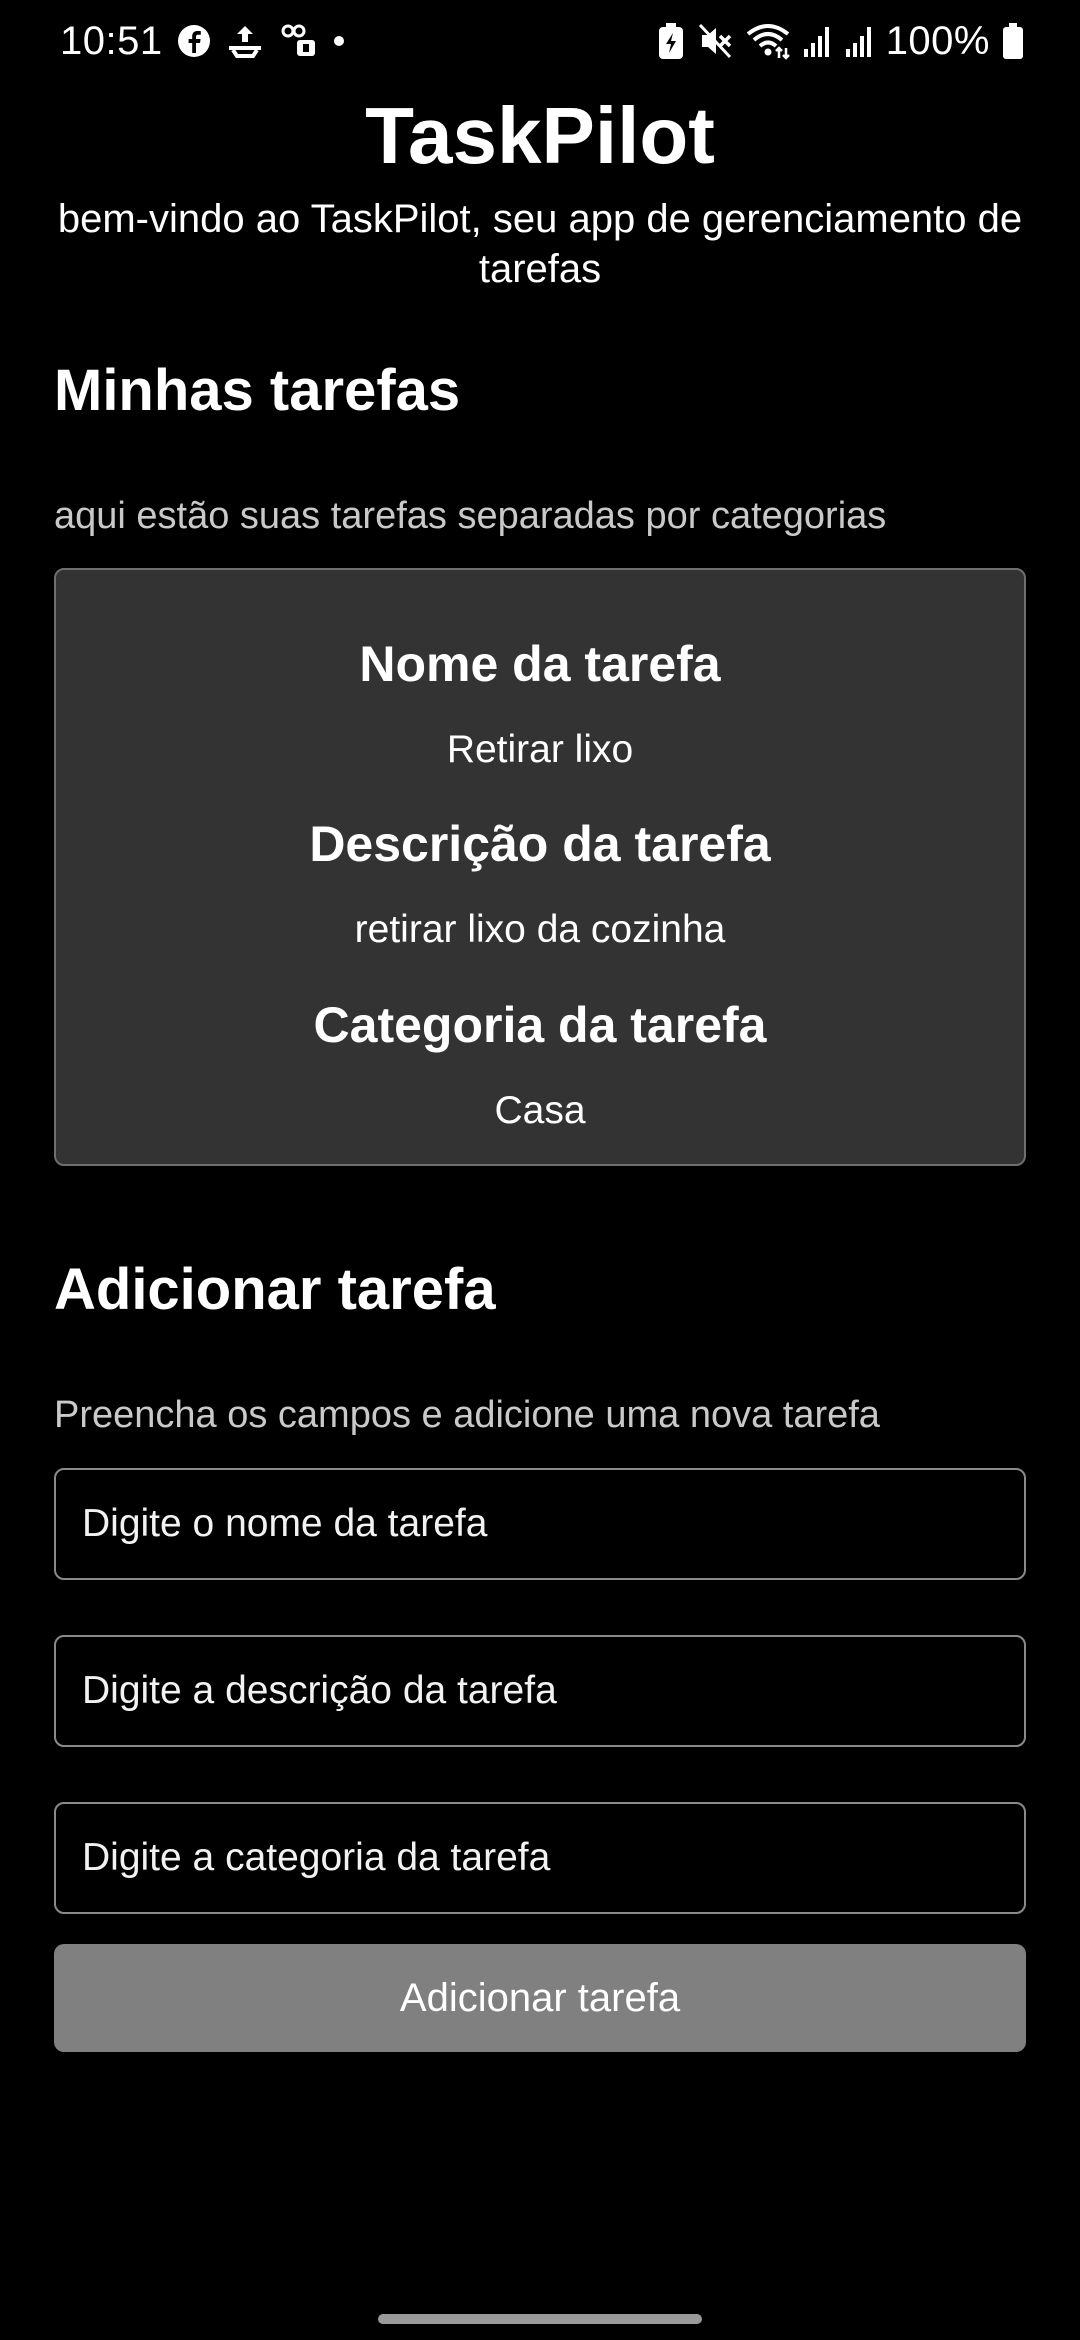  Describe the element at coordinates (540, 1110) in the screenshot. I see `task-category-value: Casa` at that location.